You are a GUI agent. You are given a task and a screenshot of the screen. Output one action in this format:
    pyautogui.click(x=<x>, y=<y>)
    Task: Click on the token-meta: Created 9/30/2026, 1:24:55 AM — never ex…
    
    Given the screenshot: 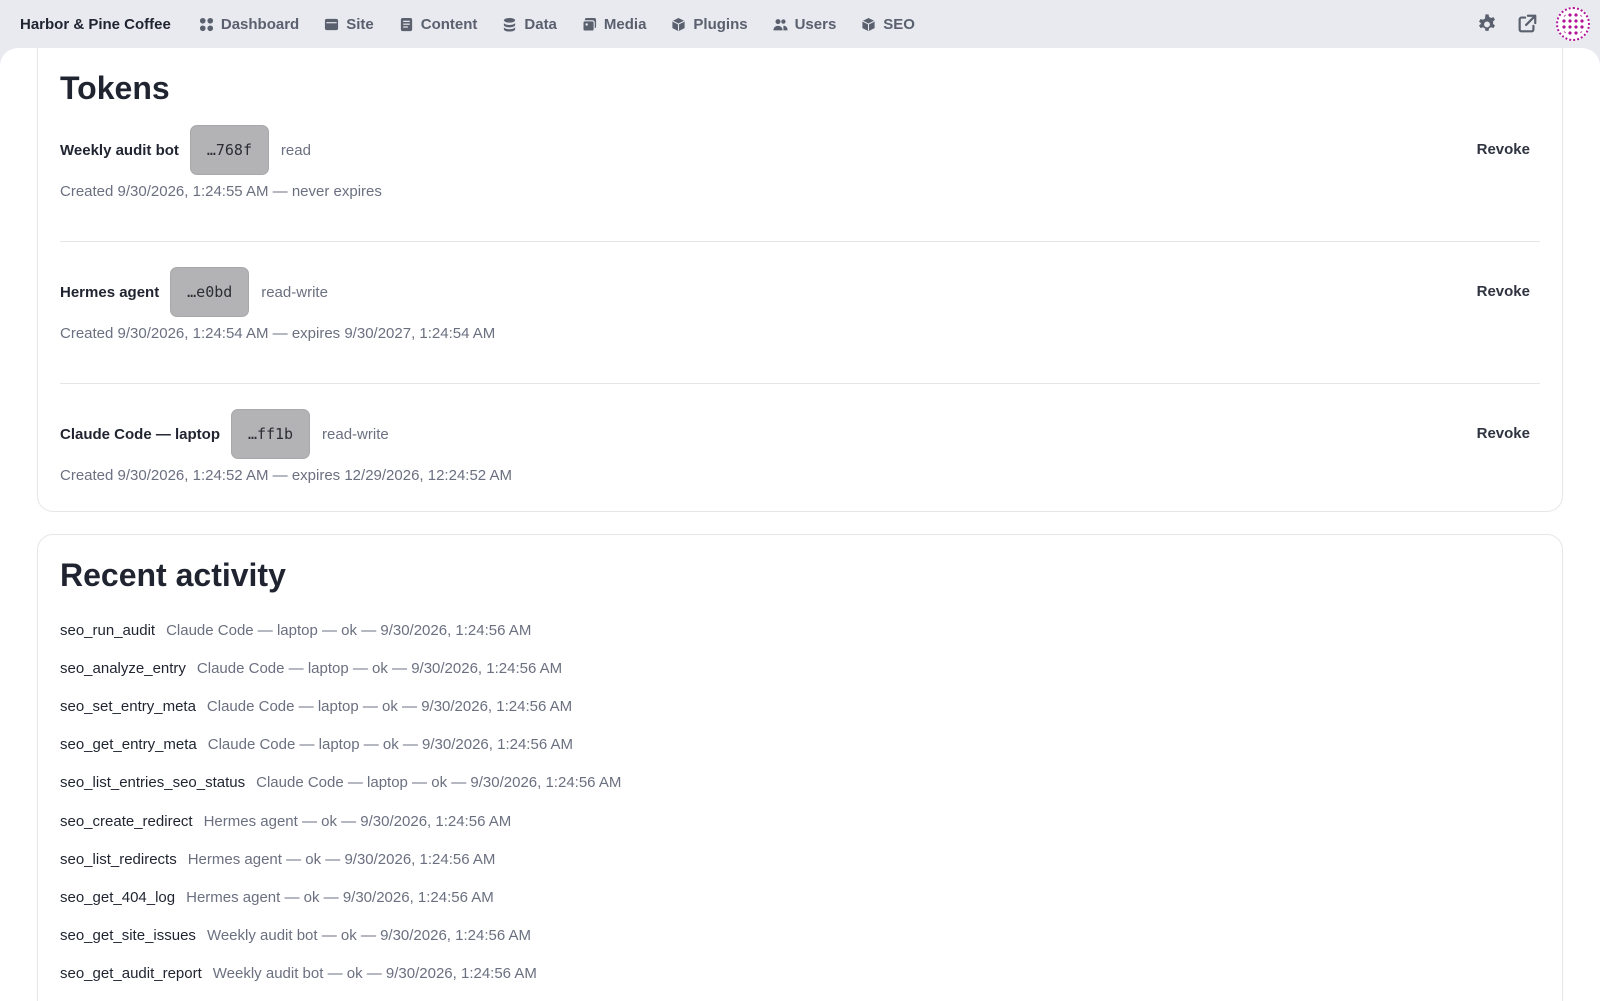 What is the action you would take?
    pyautogui.click(x=221, y=191)
    